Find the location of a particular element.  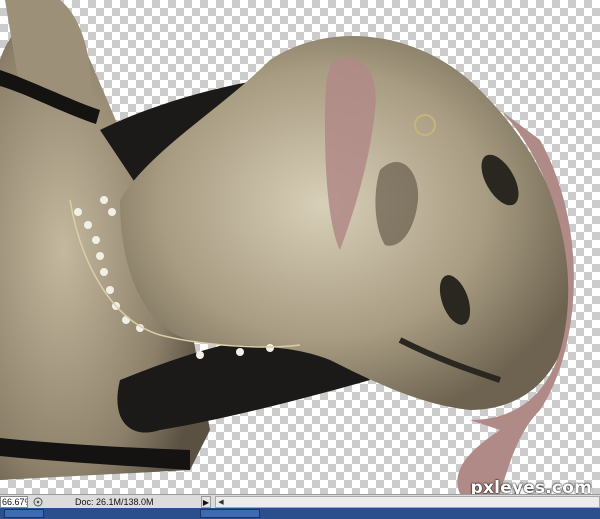

status-bar: 66.67% Doc: 26.1M/138.0M ▶ ◀ is located at coordinates (300, 501).